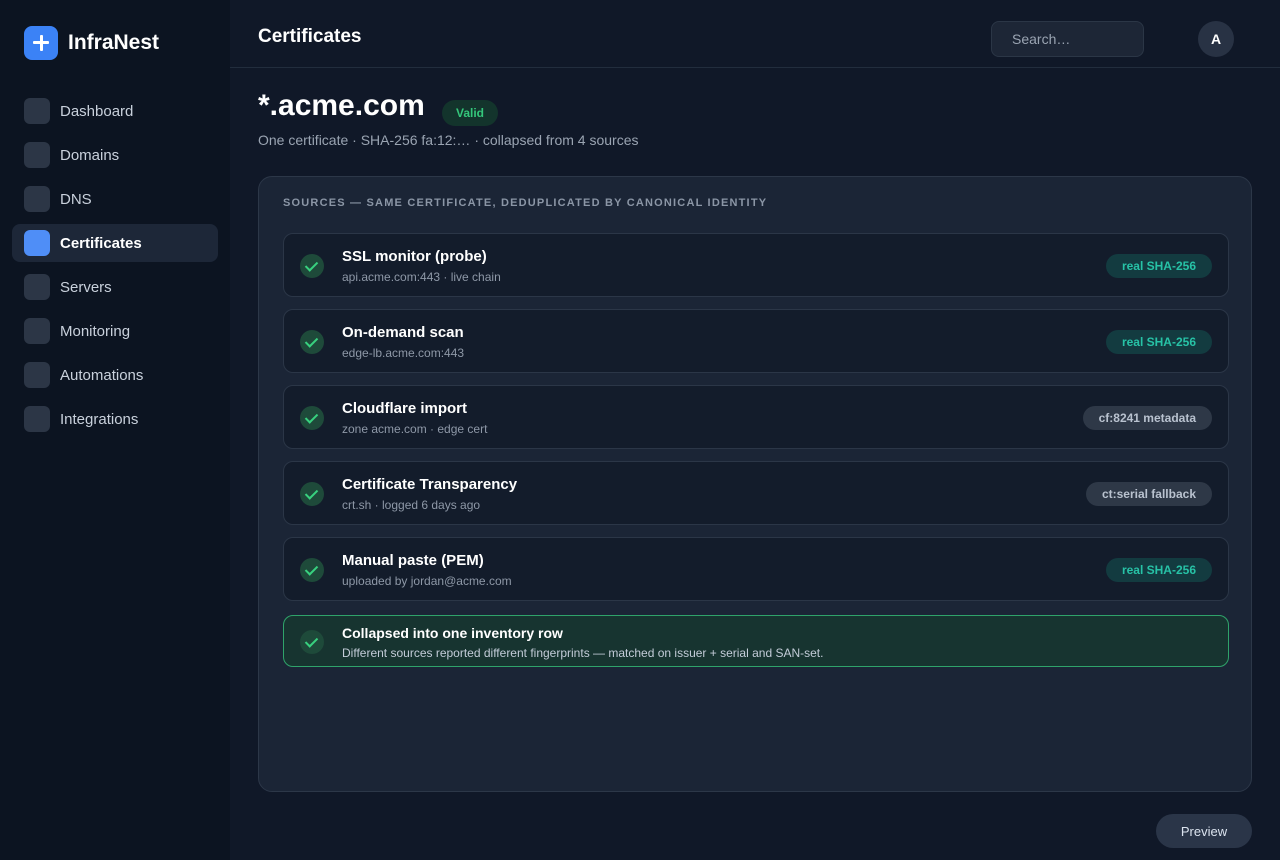 The image size is (1280, 860). What do you see at coordinates (430, 484) in the screenshot?
I see `source-name: Certificate Transparency` at bounding box center [430, 484].